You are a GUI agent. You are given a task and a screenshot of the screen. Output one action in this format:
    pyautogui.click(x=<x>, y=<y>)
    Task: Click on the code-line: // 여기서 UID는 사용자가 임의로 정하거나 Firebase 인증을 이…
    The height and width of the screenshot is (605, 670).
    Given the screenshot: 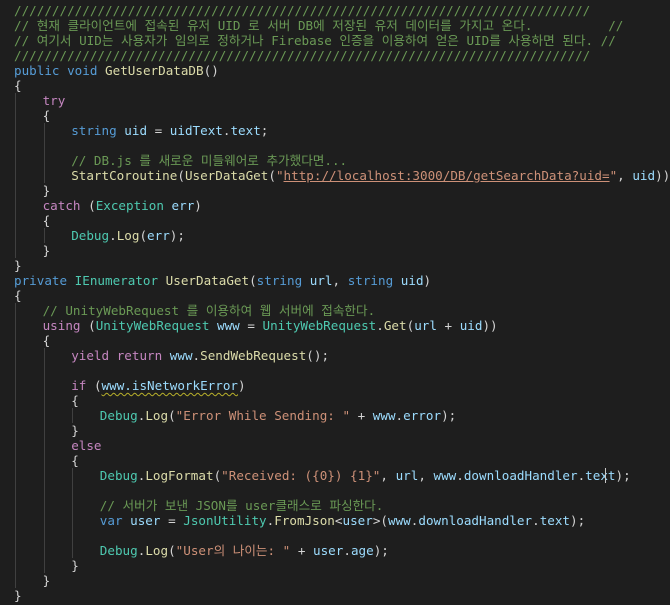 What is the action you would take?
    pyautogui.click(x=315, y=40)
    